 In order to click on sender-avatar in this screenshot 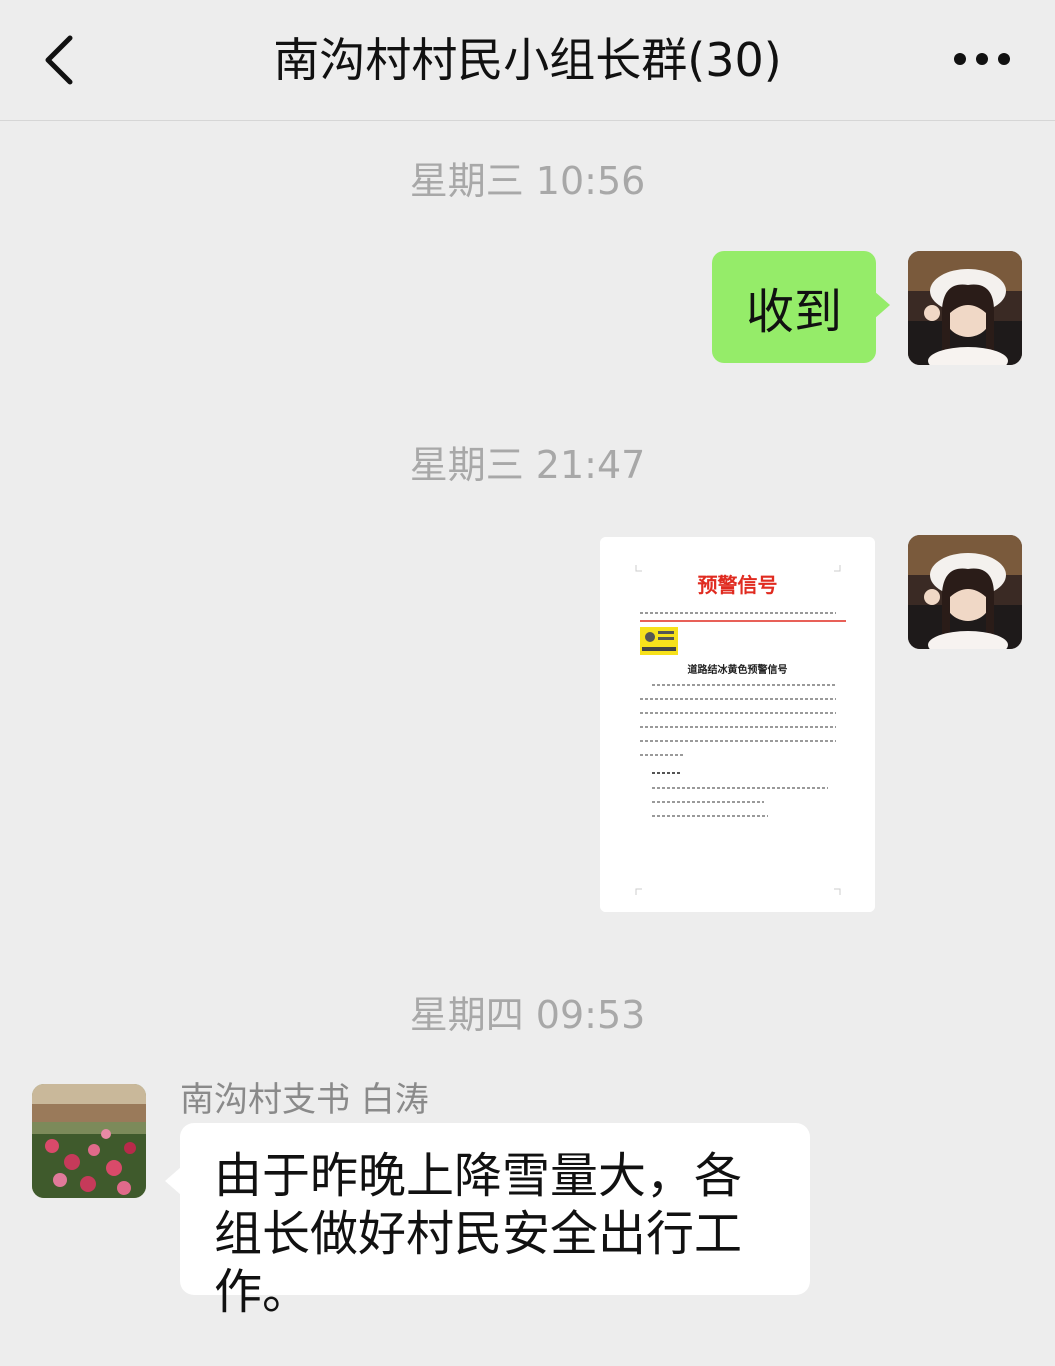, I will do `click(89, 1141)`.